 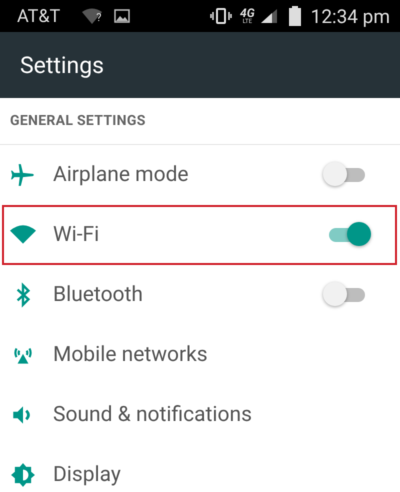 I want to click on item-label: Wi-Fi, so click(x=76, y=235).